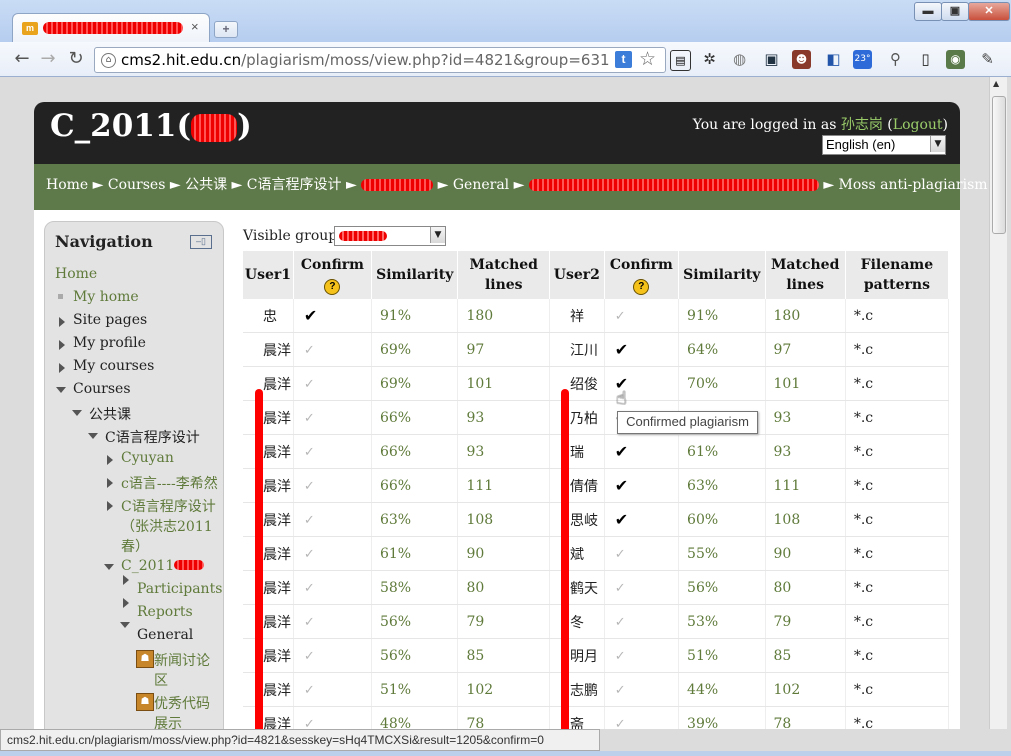 The height and width of the screenshot is (756, 1011). I want to click on nav-course-lixiran: c语言----李希然, so click(169, 483).